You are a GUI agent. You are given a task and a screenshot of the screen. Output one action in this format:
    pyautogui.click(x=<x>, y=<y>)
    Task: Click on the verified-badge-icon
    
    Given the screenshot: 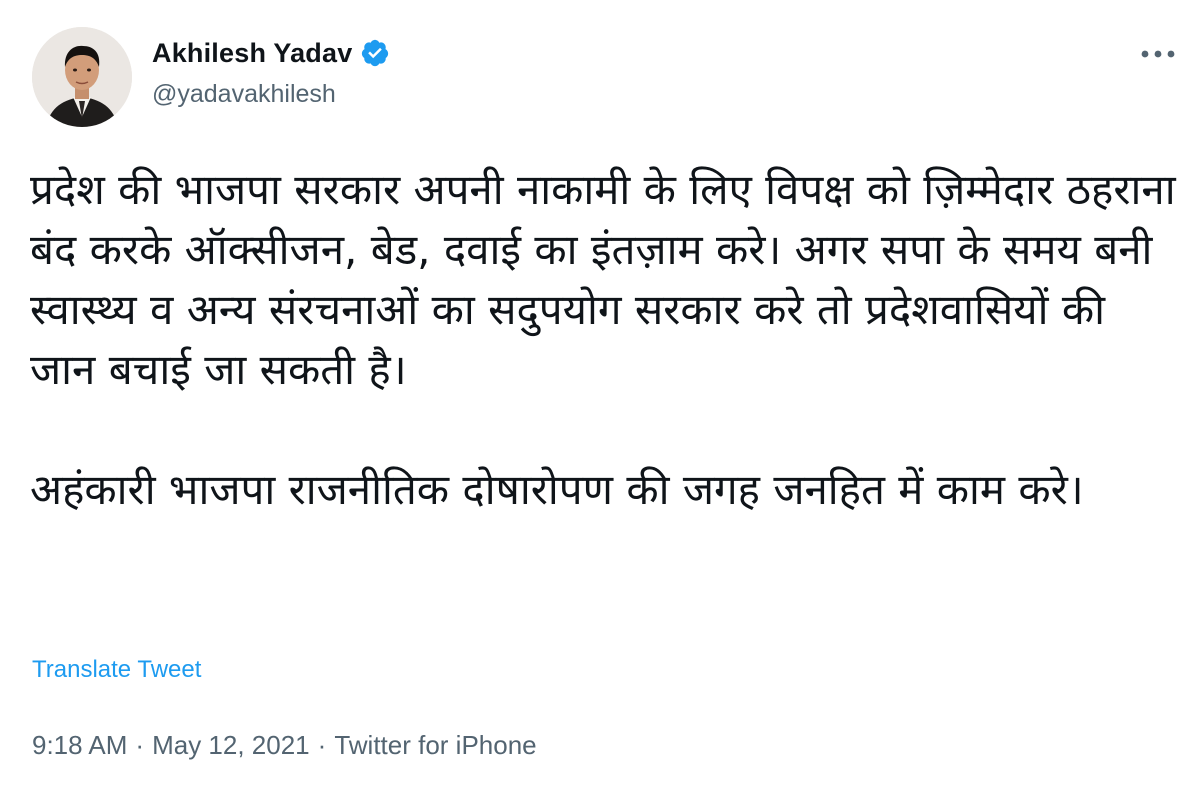 What is the action you would take?
    pyautogui.click(x=375, y=53)
    